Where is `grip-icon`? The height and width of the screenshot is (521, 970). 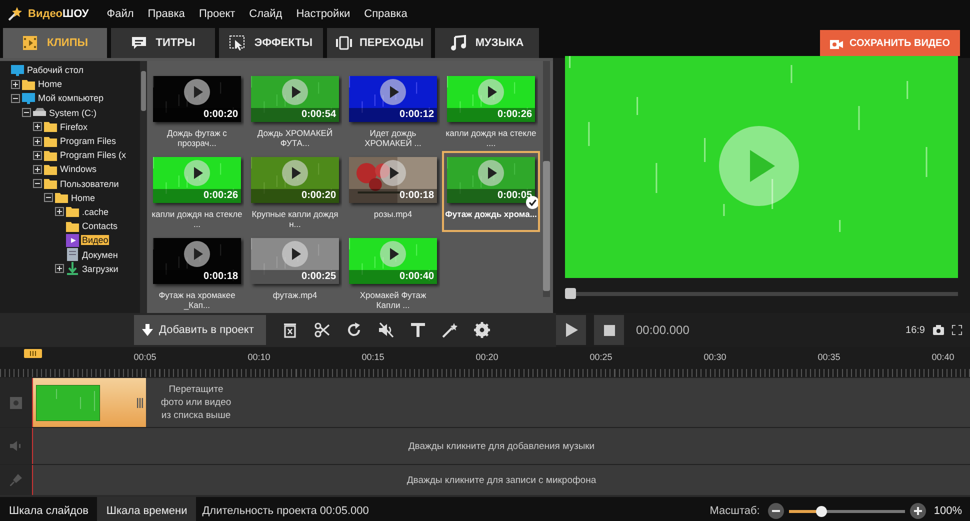
grip-icon is located at coordinates (140, 403).